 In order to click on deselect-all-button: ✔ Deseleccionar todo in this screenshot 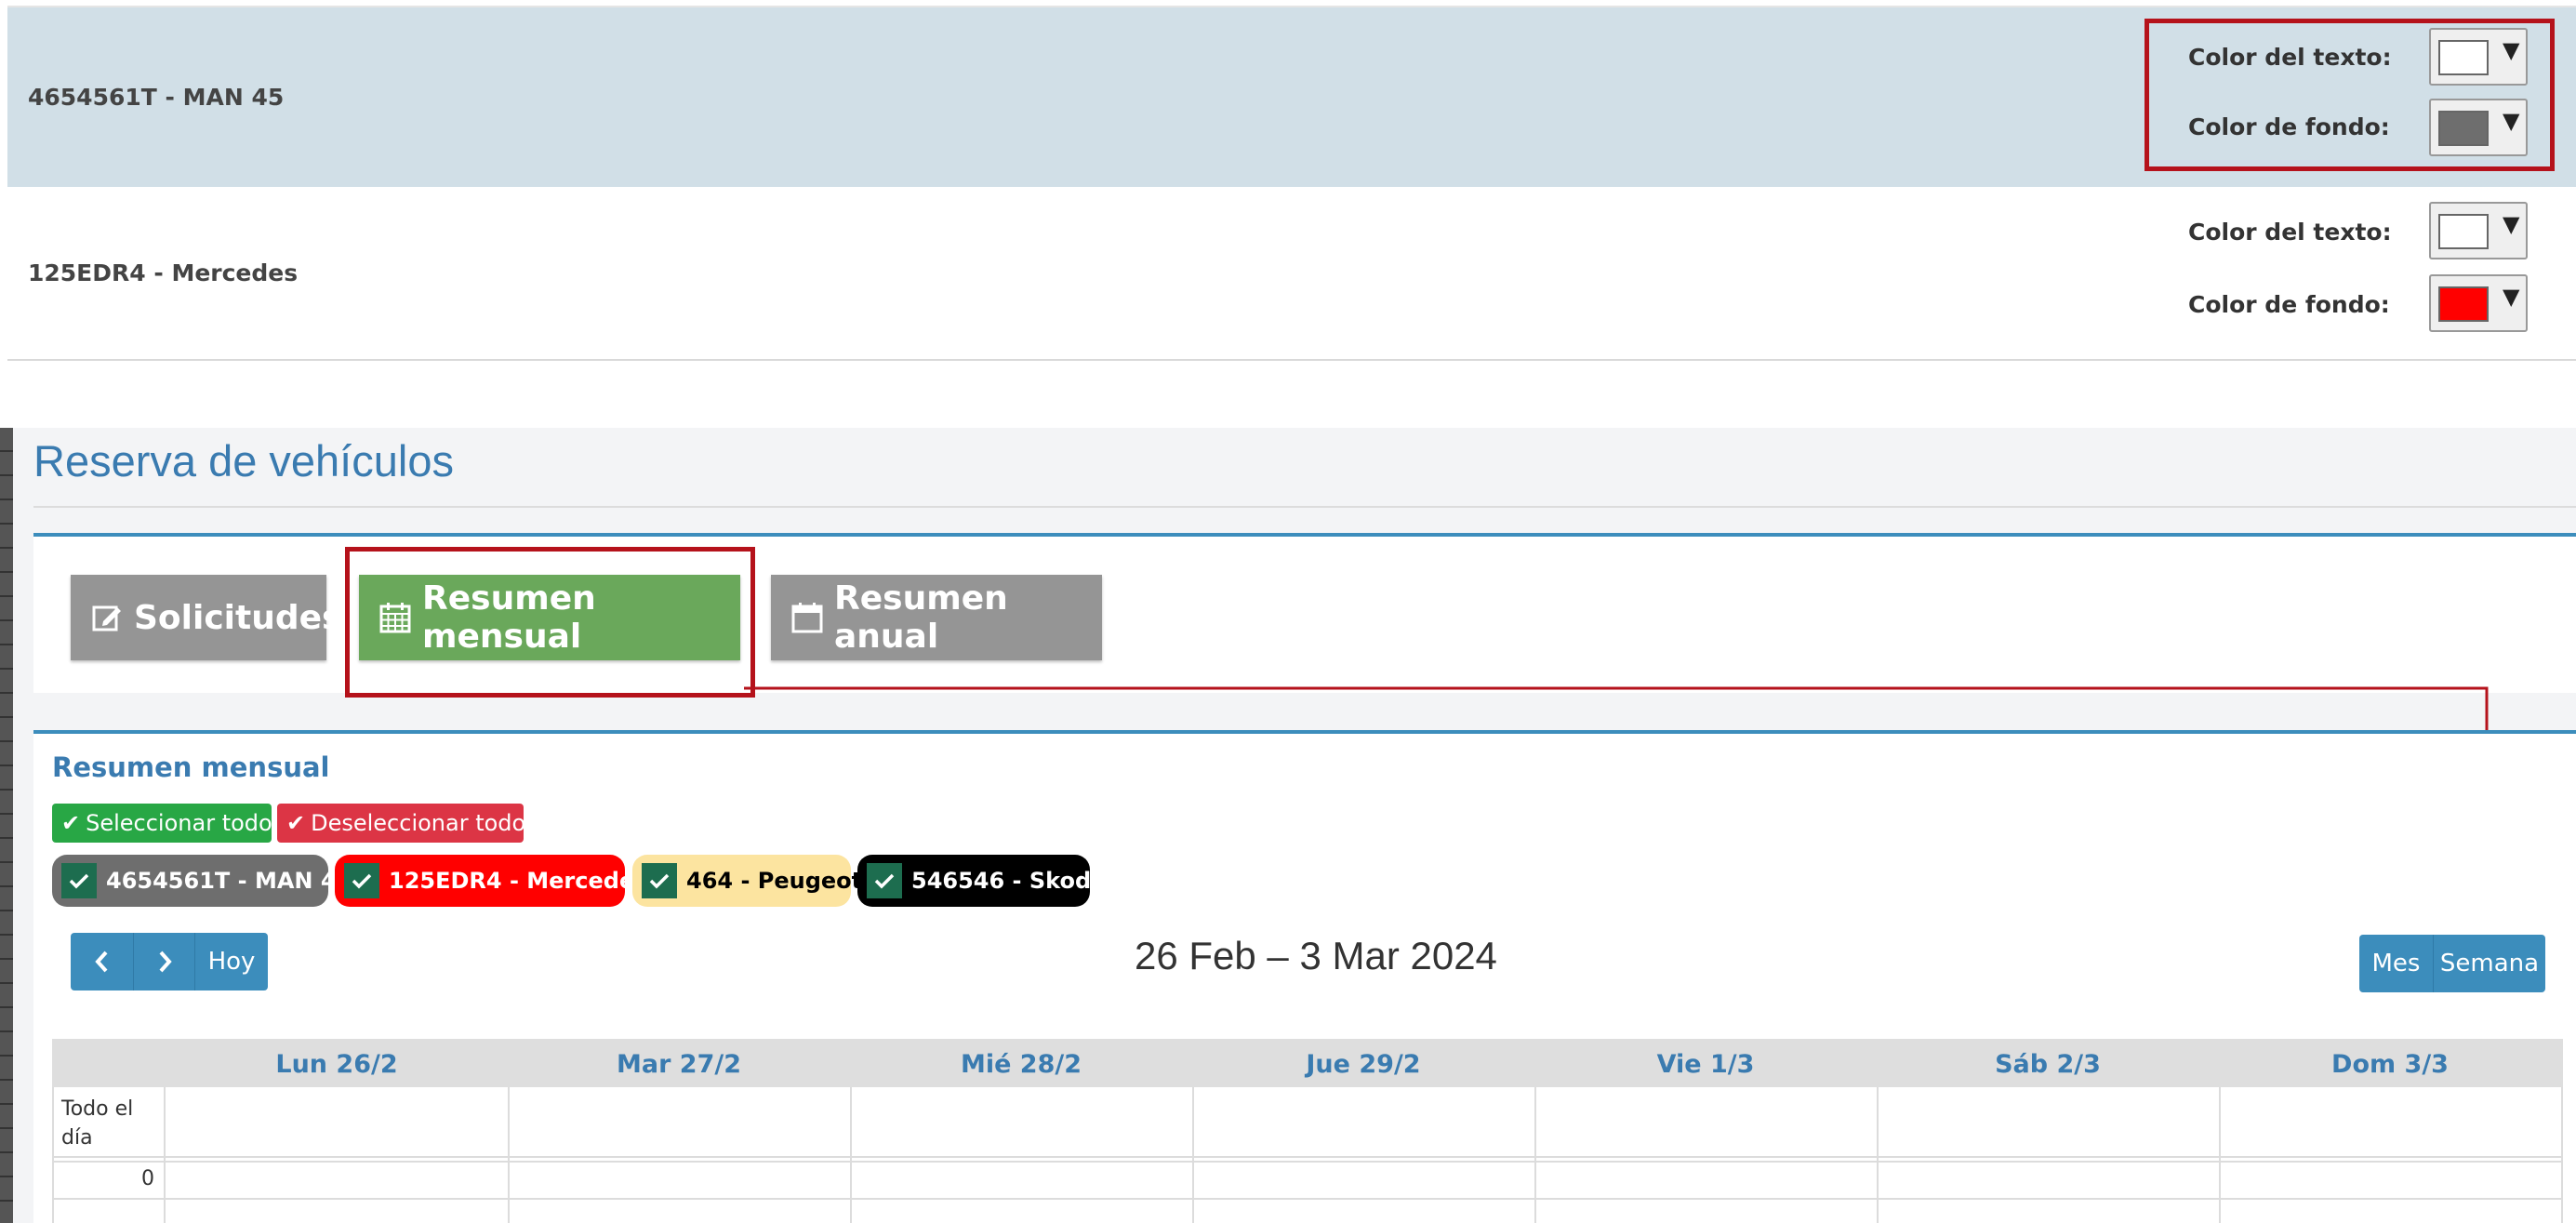, I will do `click(401, 823)`.